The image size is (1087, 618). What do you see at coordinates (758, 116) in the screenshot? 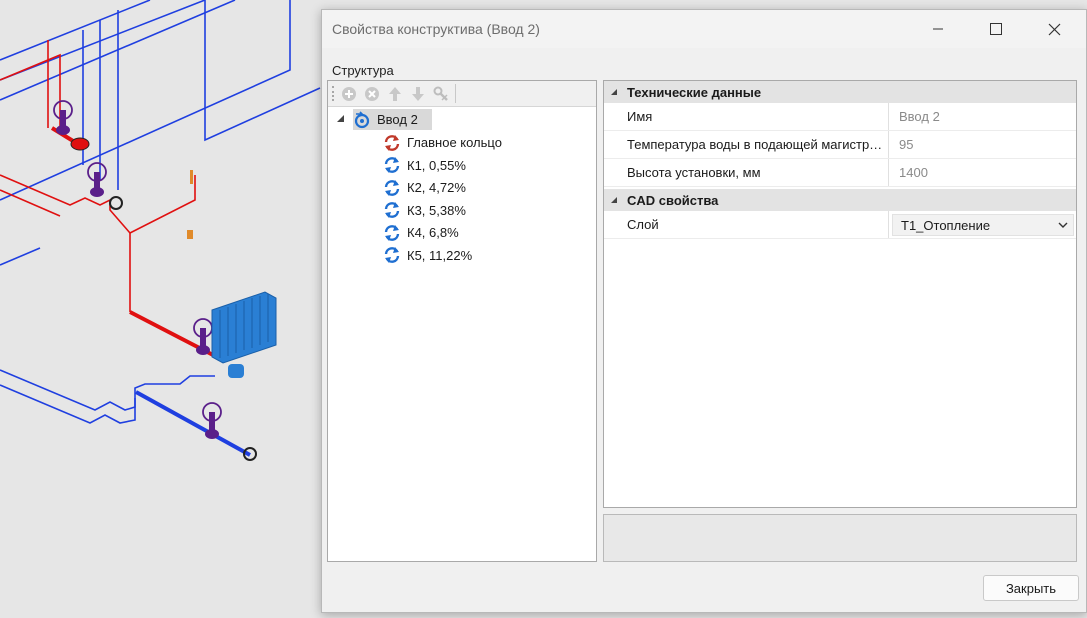
I see `property-label: Имя` at bounding box center [758, 116].